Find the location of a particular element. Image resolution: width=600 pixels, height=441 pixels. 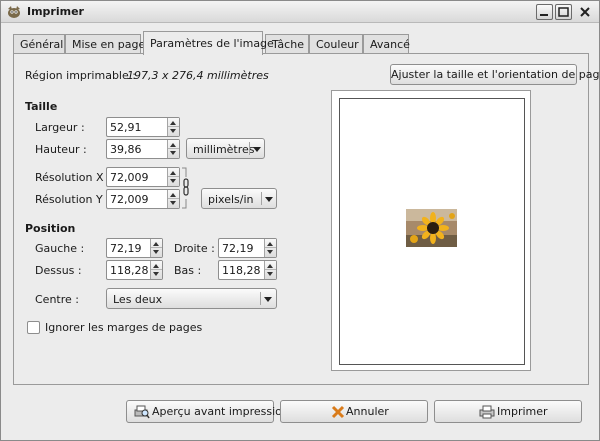

center-label: Centre : is located at coordinates (57, 299).